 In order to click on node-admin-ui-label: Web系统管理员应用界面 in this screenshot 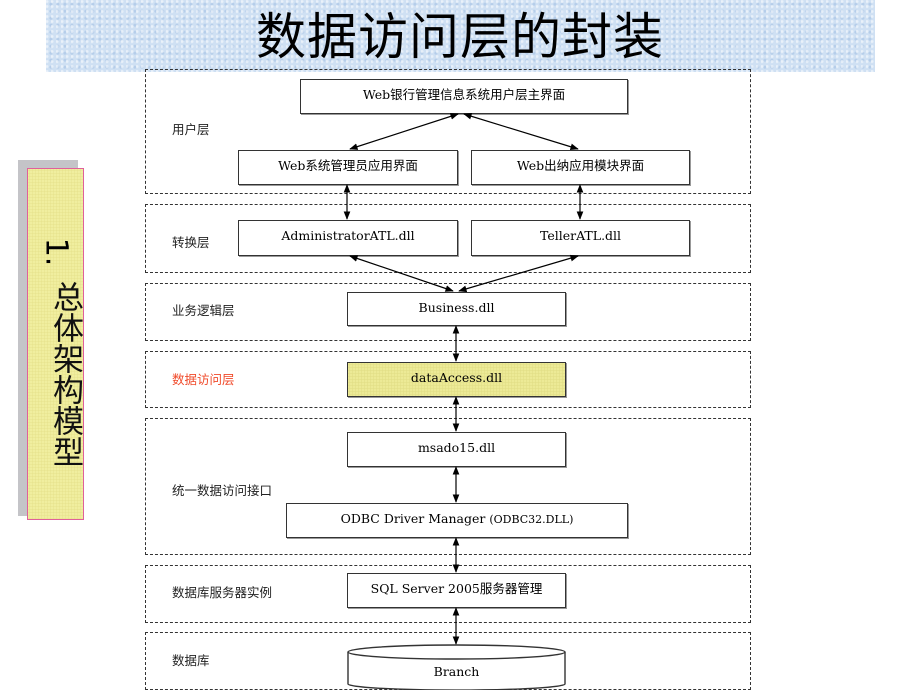, I will do `click(348, 165)`.